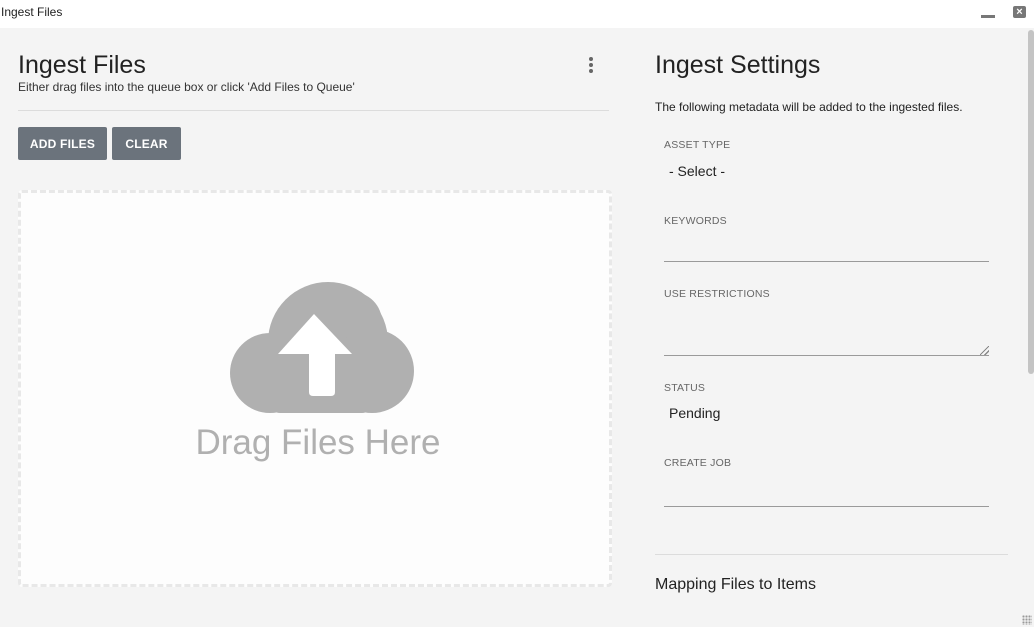 The image size is (1034, 627). Describe the element at coordinates (1027, 620) in the screenshot. I see `window-resize-grip` at that location.